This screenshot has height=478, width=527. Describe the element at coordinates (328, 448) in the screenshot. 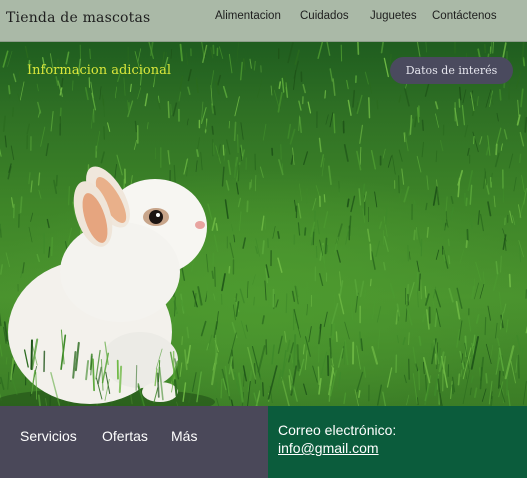

I see `contact-email-link: info@gmail.com` at that location.